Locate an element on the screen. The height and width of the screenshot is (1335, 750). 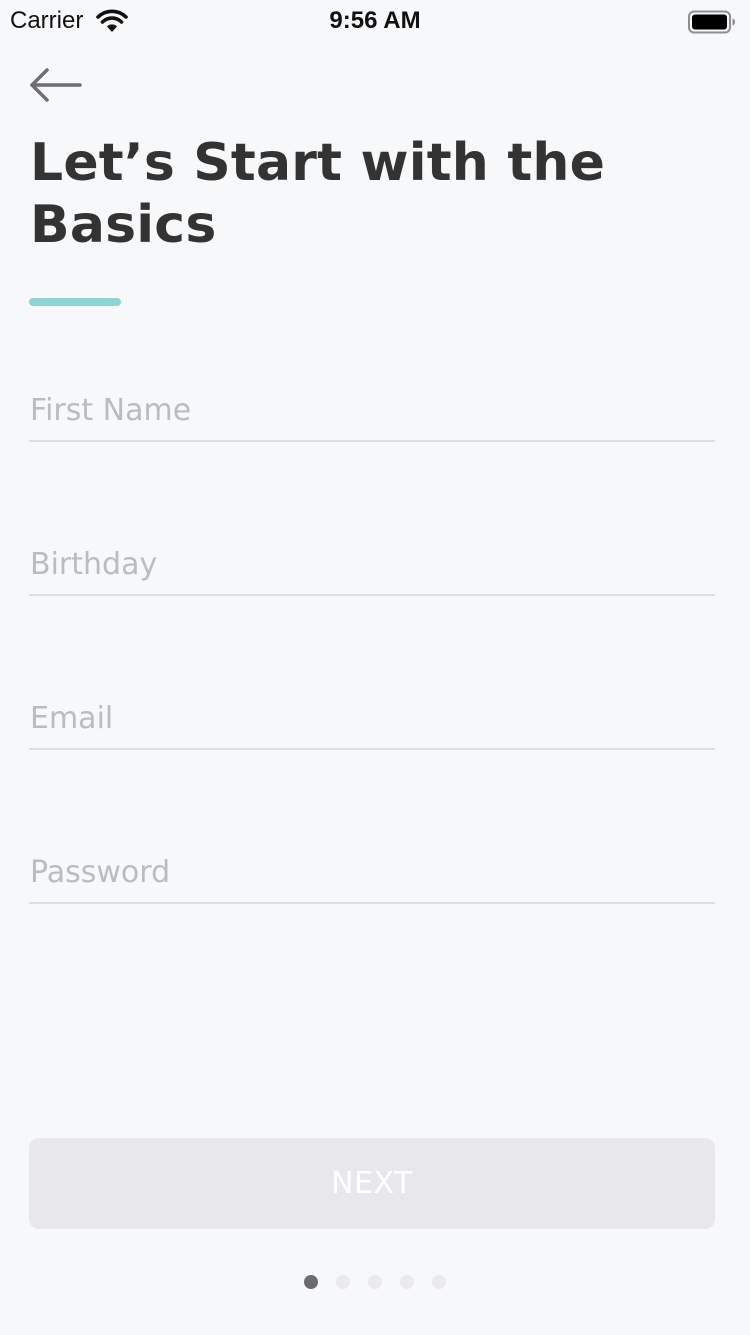
back-button is located at coordinates (56, 85).